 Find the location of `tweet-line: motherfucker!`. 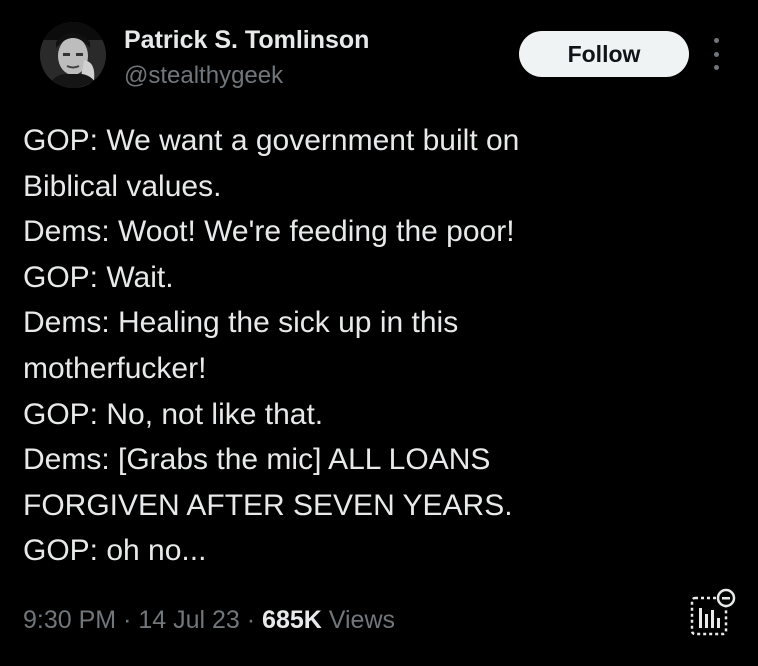

tweet-line: motherfucker! is located at coordinates (115, 368).